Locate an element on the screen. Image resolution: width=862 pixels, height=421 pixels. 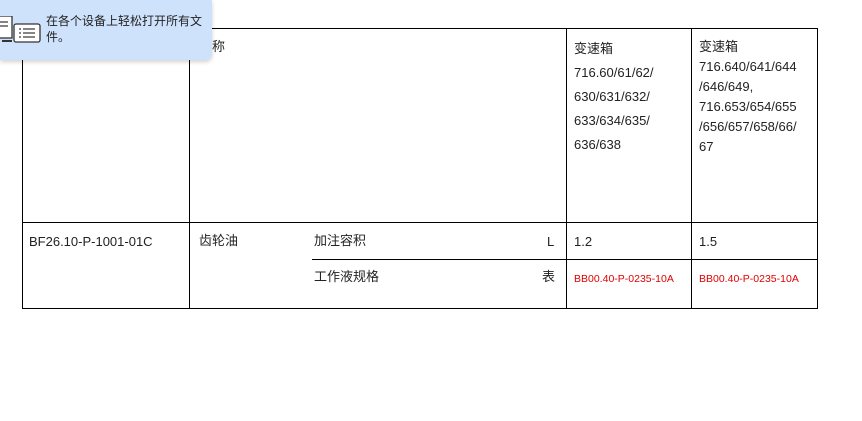
fill-volume-value-b: 1.5 is located at coordinates (708, 241).